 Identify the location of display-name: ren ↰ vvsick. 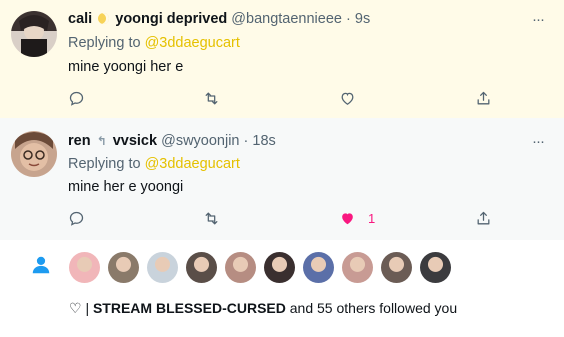
(114, 141).